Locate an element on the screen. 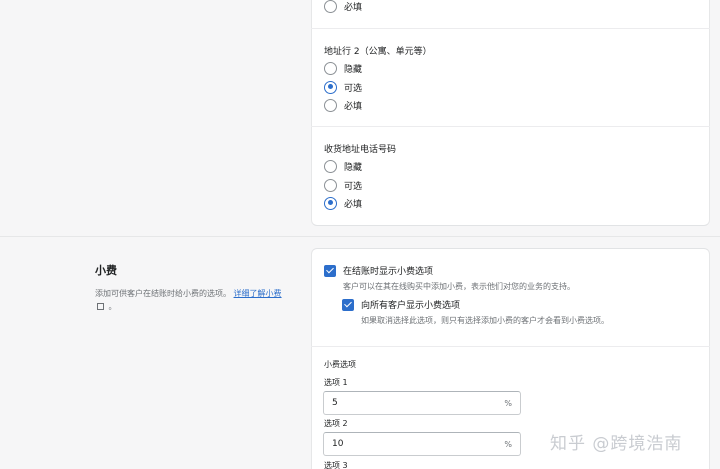 The width and height of the screenshot is (720, 469). radio-address2-hidden: 隐藏 is located at coordinates (343, 68).